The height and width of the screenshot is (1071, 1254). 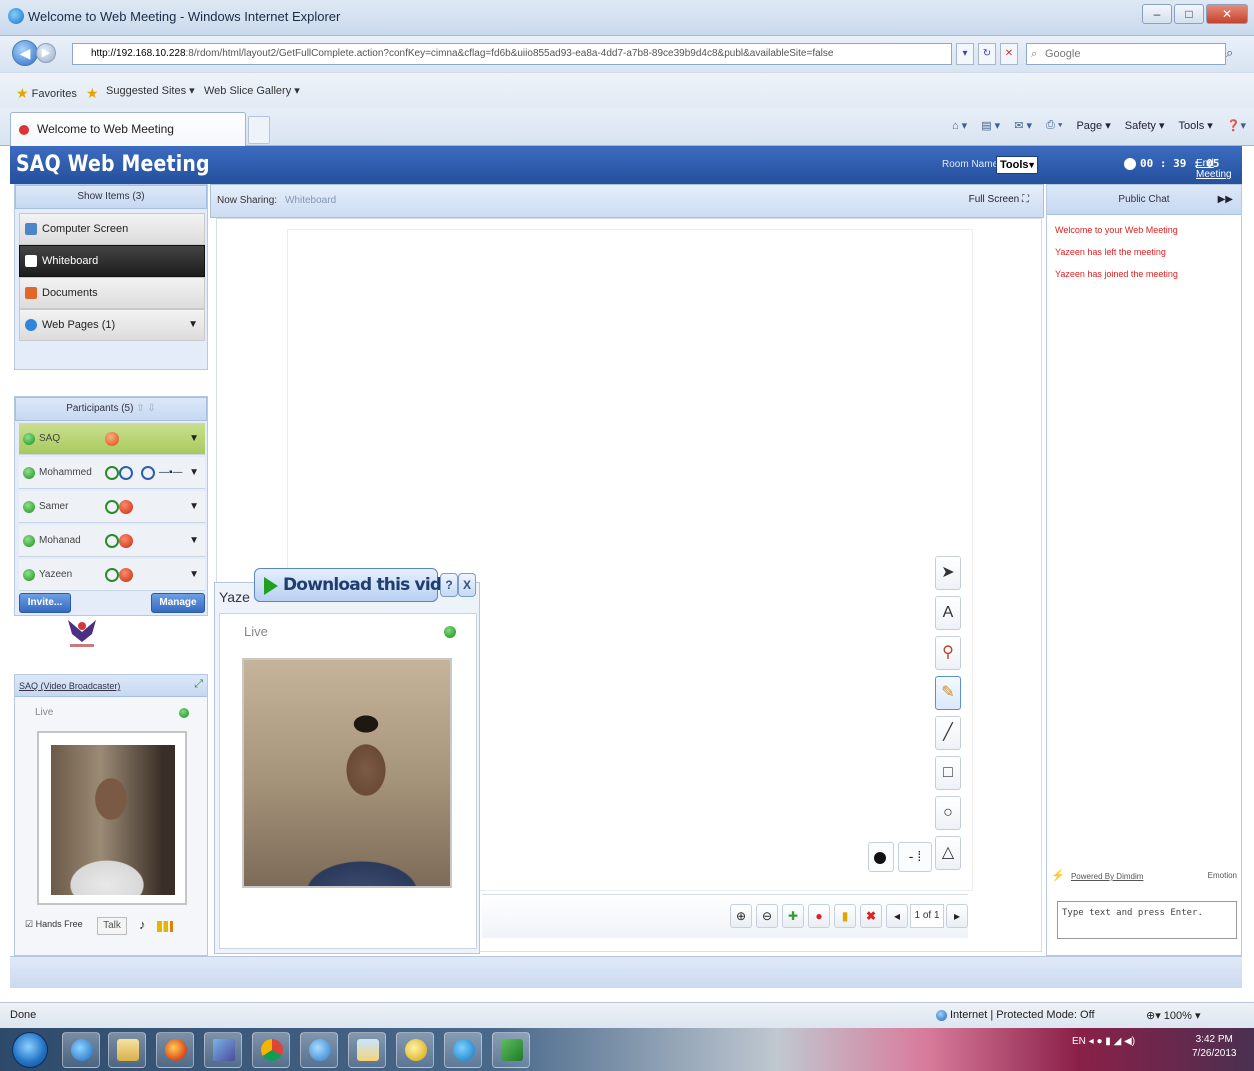 What do you see at coordinates (46, 53) in the screenshot?
I see `forward-button: ▶` at bounding box center [46, 53].